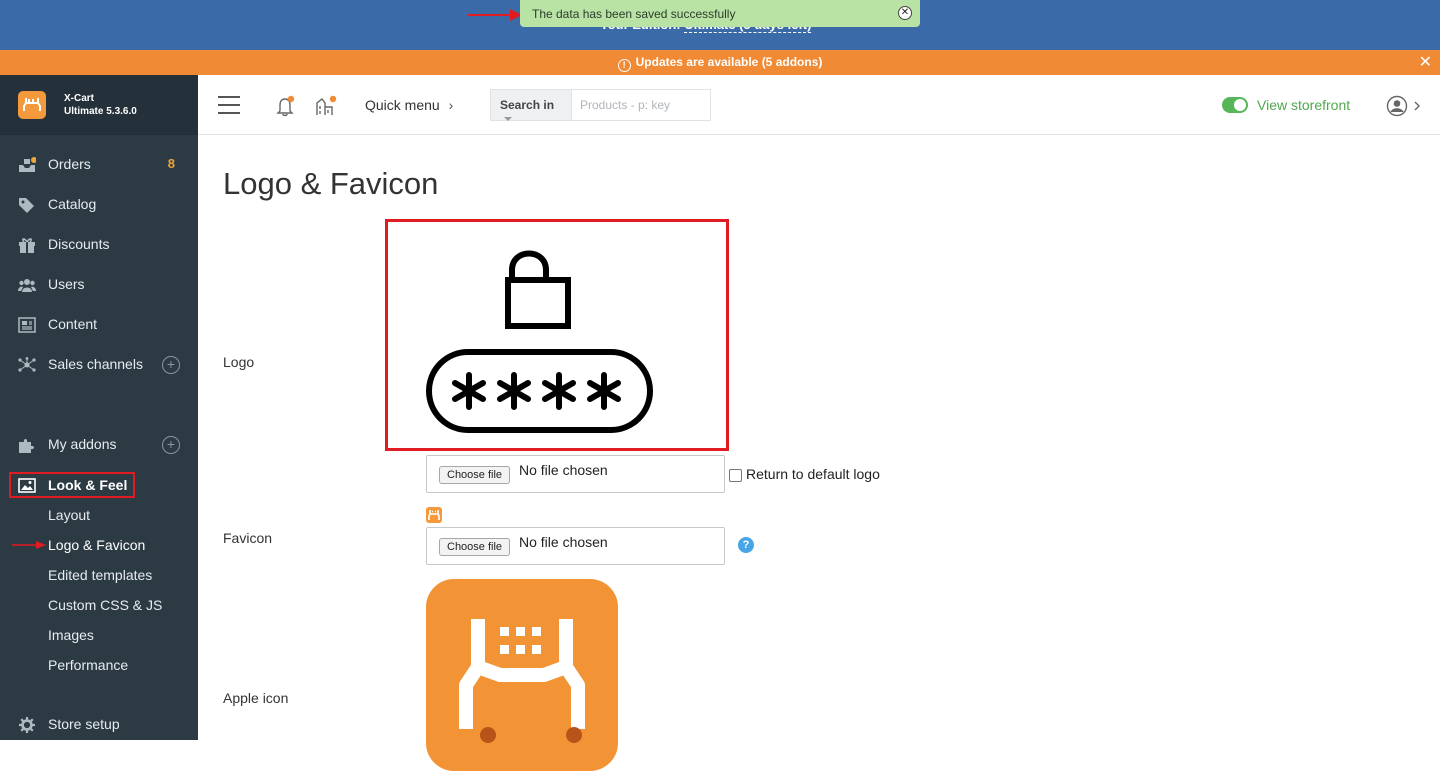  I want to click on favicon-preview, so click(434, 515).